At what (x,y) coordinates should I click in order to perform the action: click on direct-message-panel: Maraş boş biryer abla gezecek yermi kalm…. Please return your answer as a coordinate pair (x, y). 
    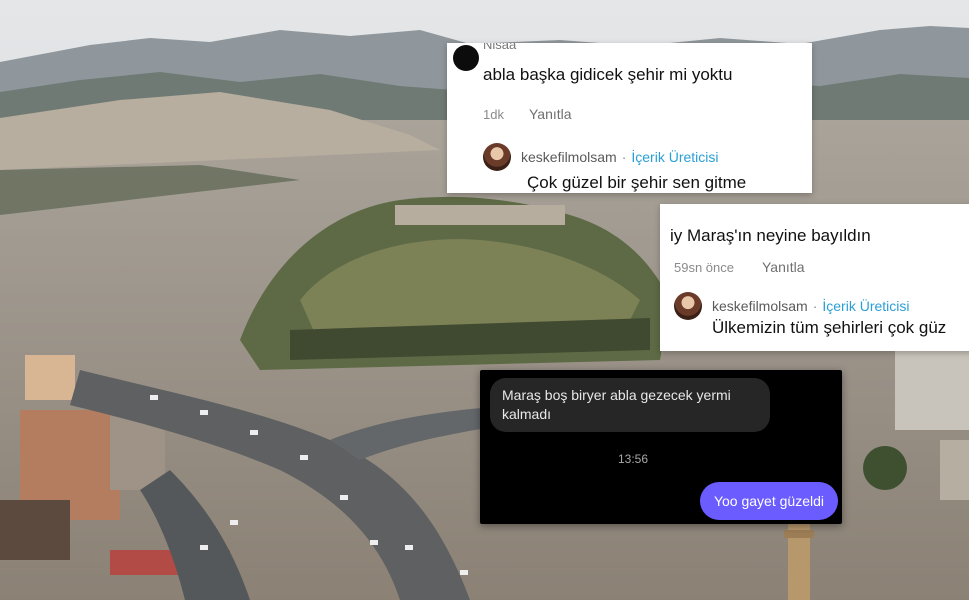
    Looking at the image, I should click on (661, 447).